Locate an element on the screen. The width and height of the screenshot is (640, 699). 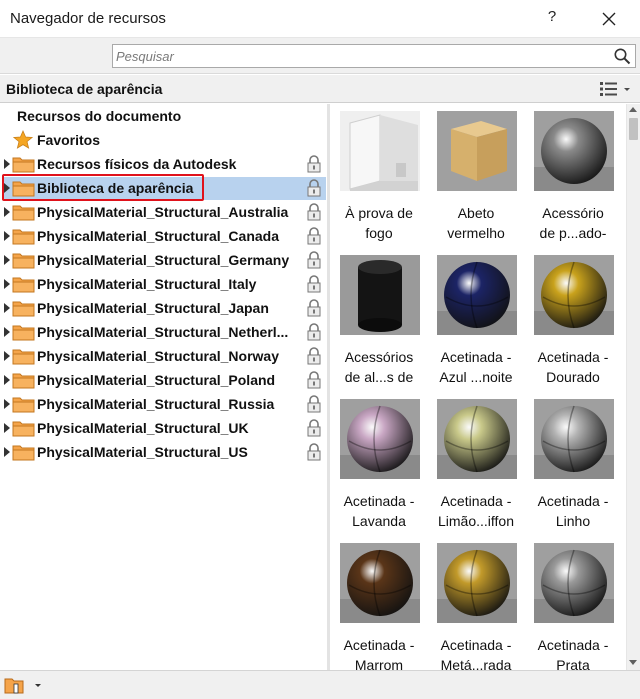
tree-item: PhysicalMaterial_Structural_Germany is located at coordinates (164, 260).